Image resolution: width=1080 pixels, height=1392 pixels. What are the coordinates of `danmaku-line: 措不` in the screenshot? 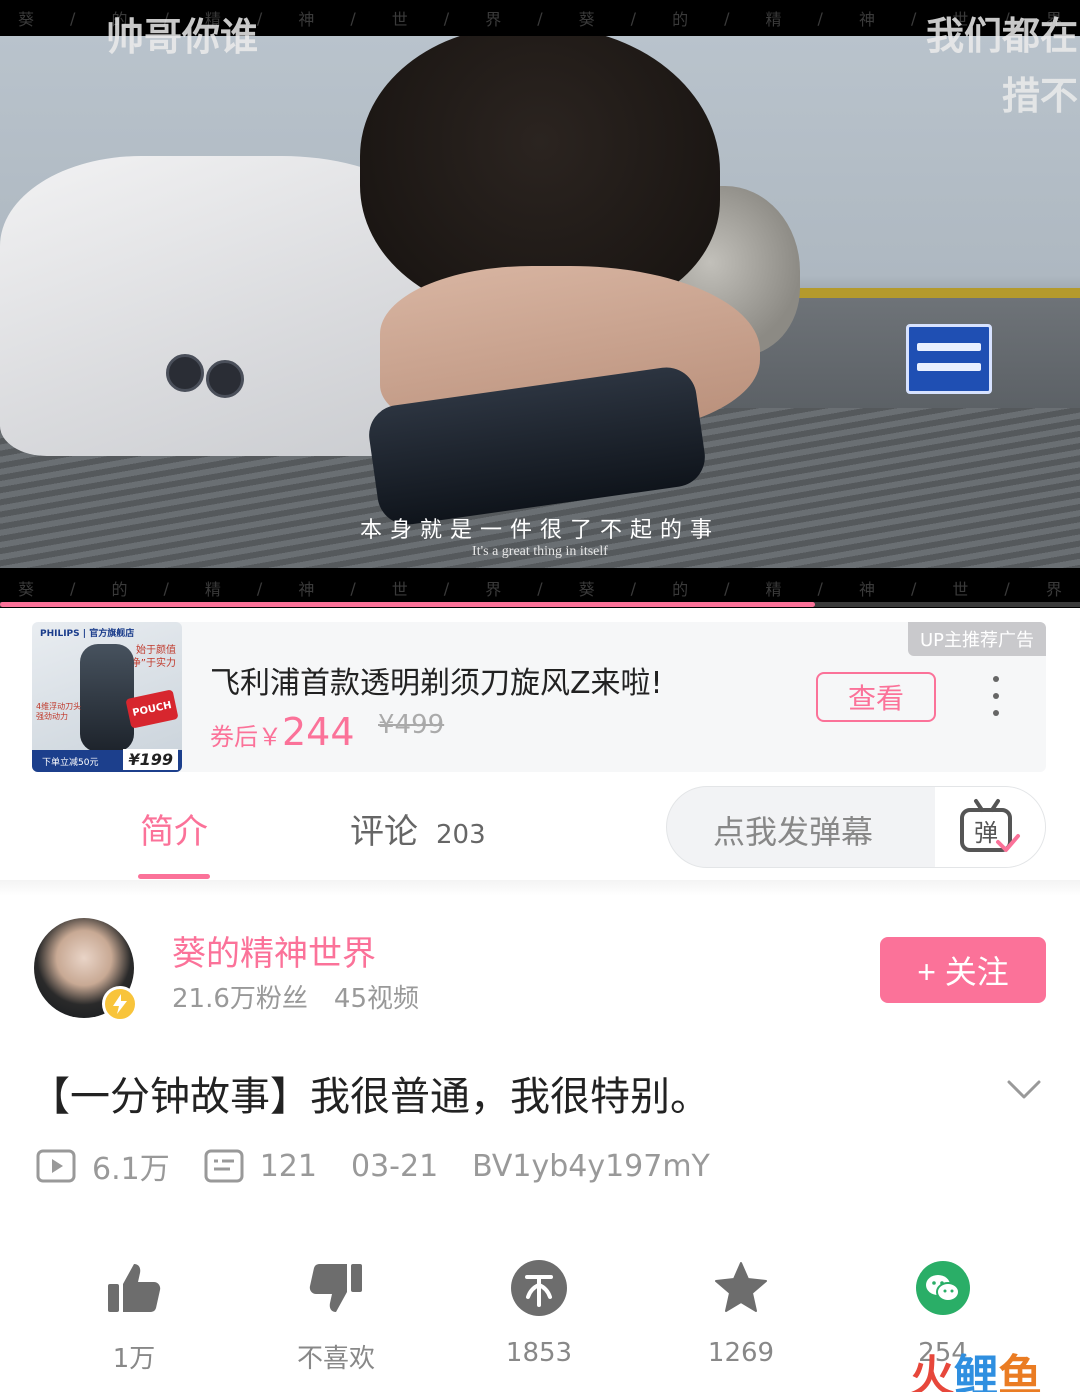 It's located at (1039, 96).